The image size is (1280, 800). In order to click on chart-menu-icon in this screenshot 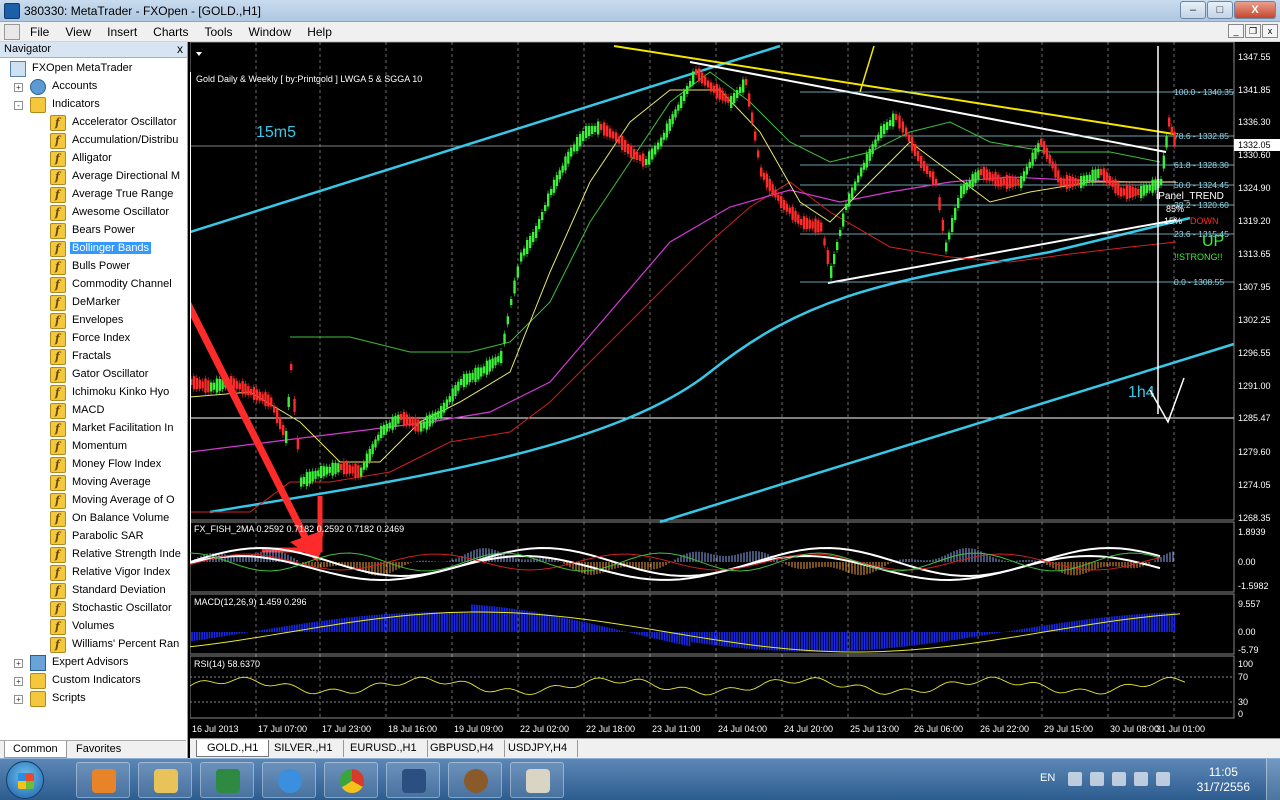, I will do `click(199, 54)`.